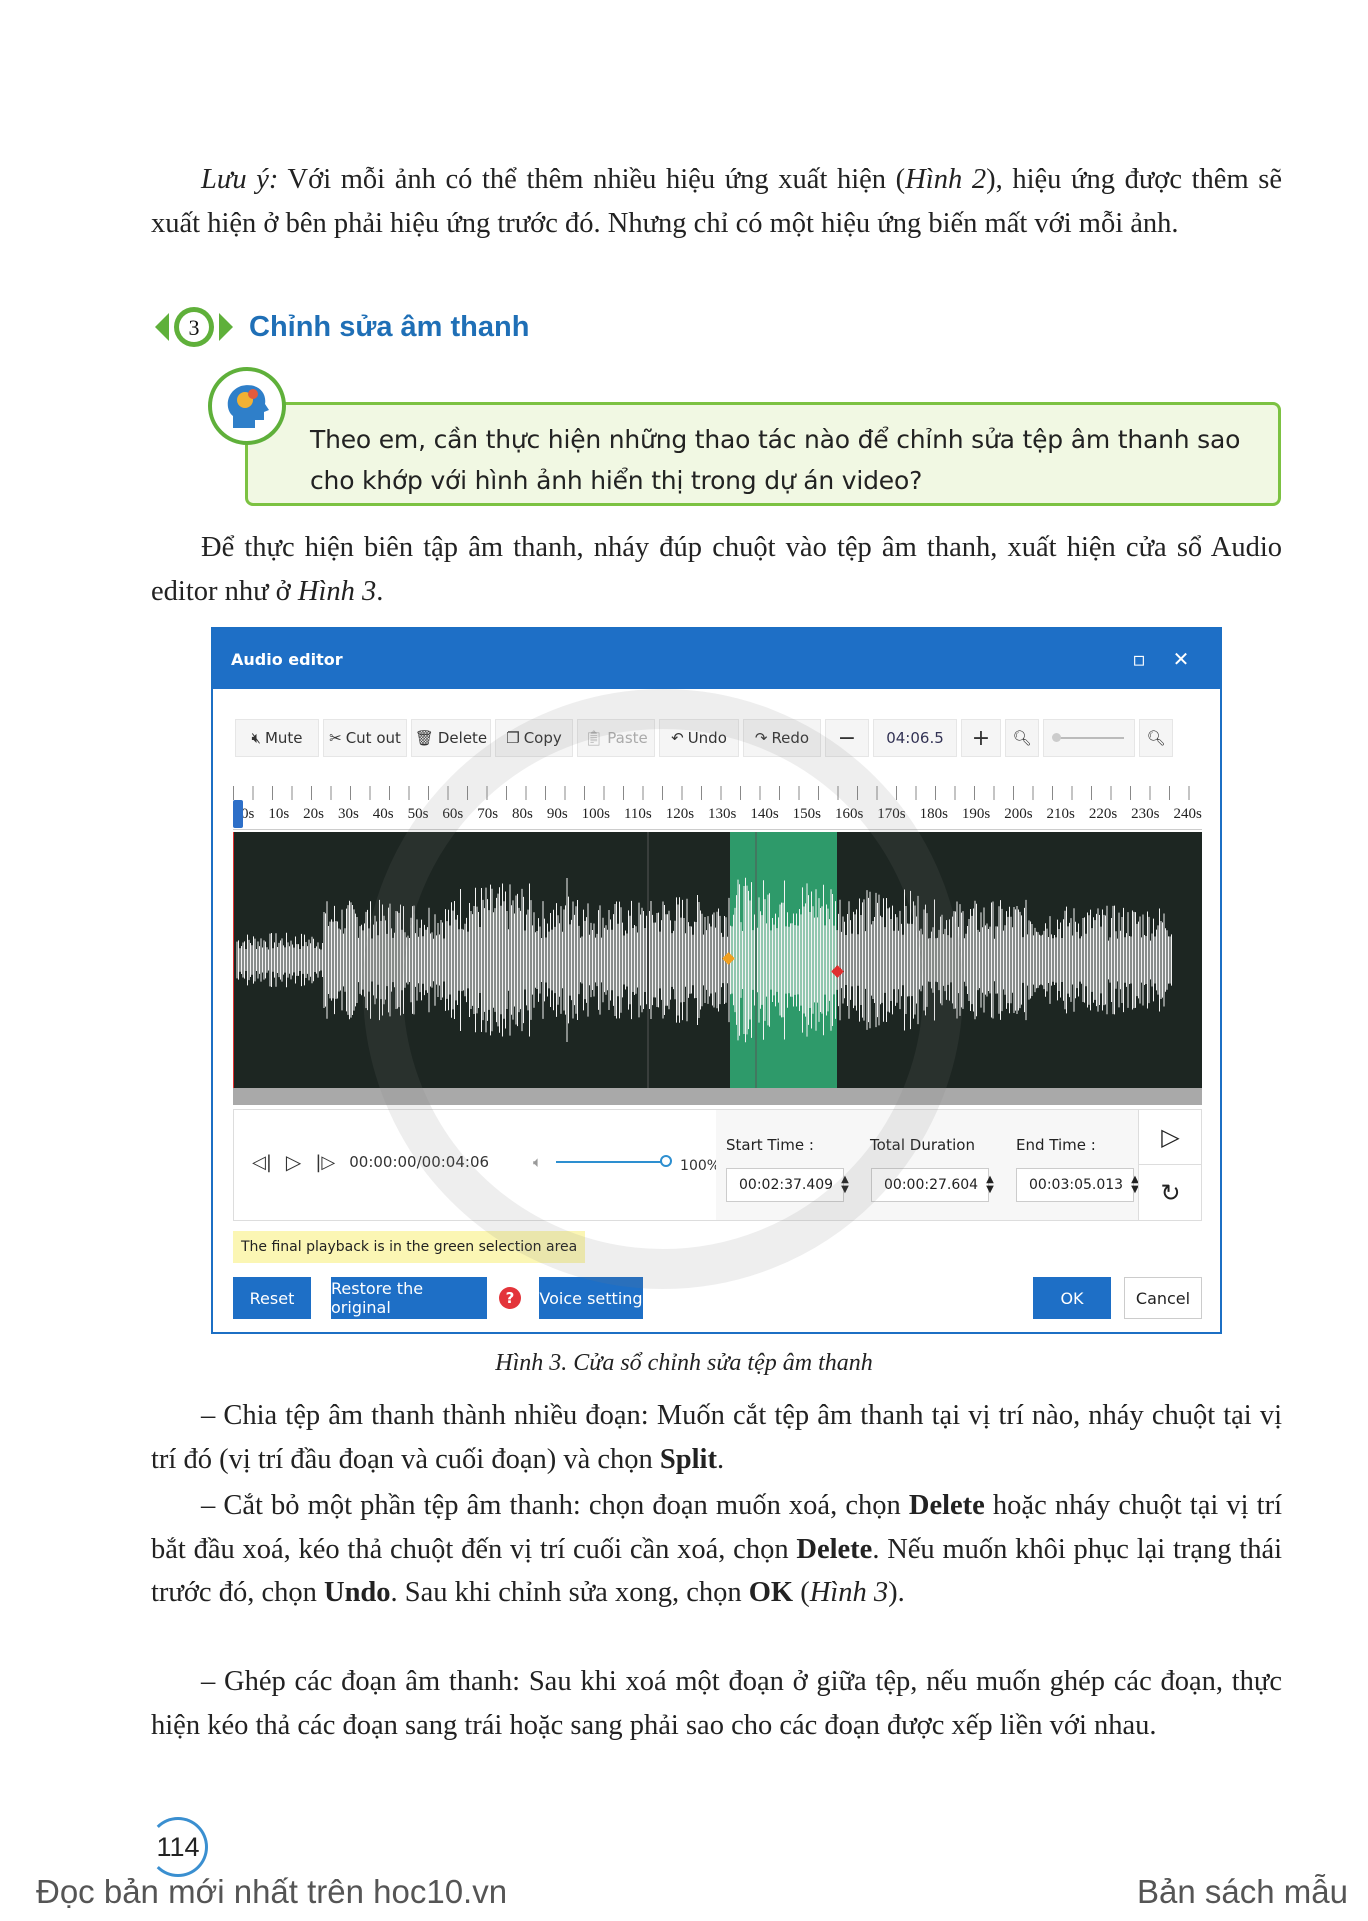 The height and width of the screenshot is (1921, 1368). Describe the element at coordinates (272, 1891) in the screenshot. I see `footer-source: Đọc bản mới nhất trên hoc10.vn` at that location.